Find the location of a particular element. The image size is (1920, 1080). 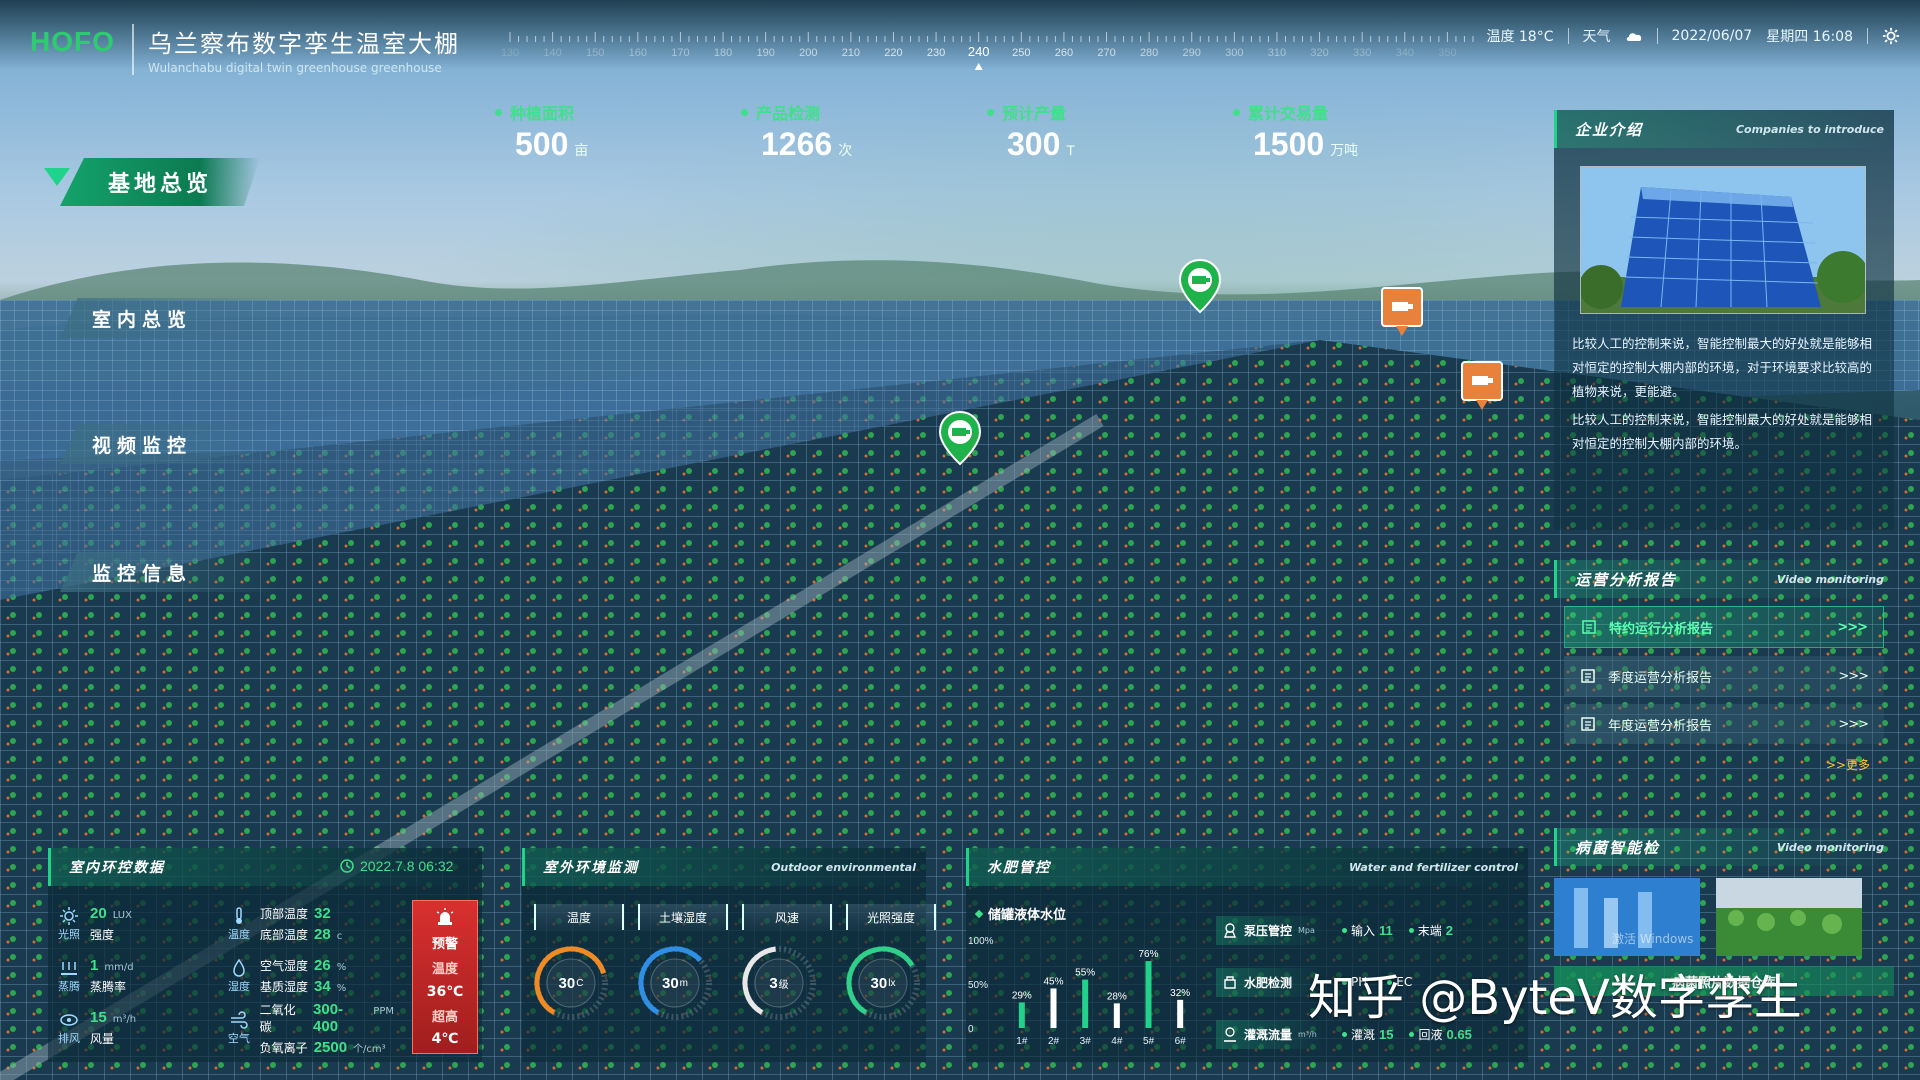

metric-value: 2500 is located at coordinates (330, 1047).